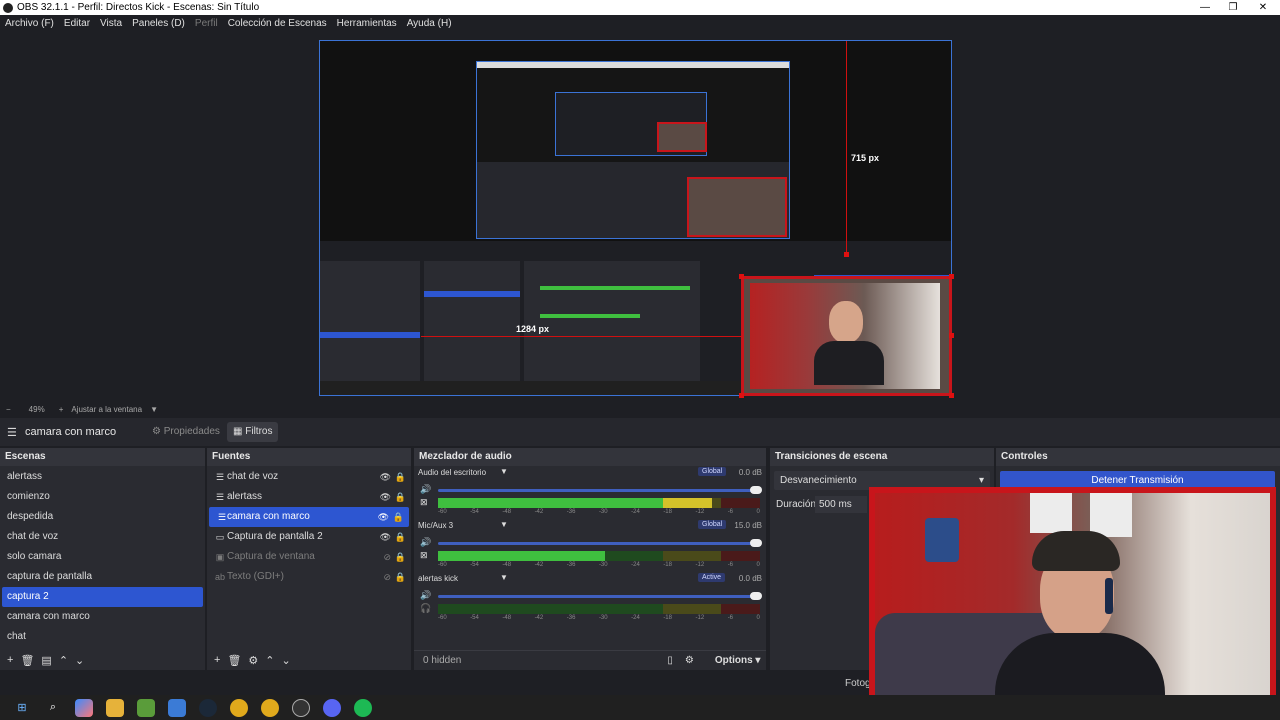  Describe the element at coordinates (309, 557) in the screenshot. I see `source-item: ▣ Captura de ventana ⊘ 🔒` at that location.